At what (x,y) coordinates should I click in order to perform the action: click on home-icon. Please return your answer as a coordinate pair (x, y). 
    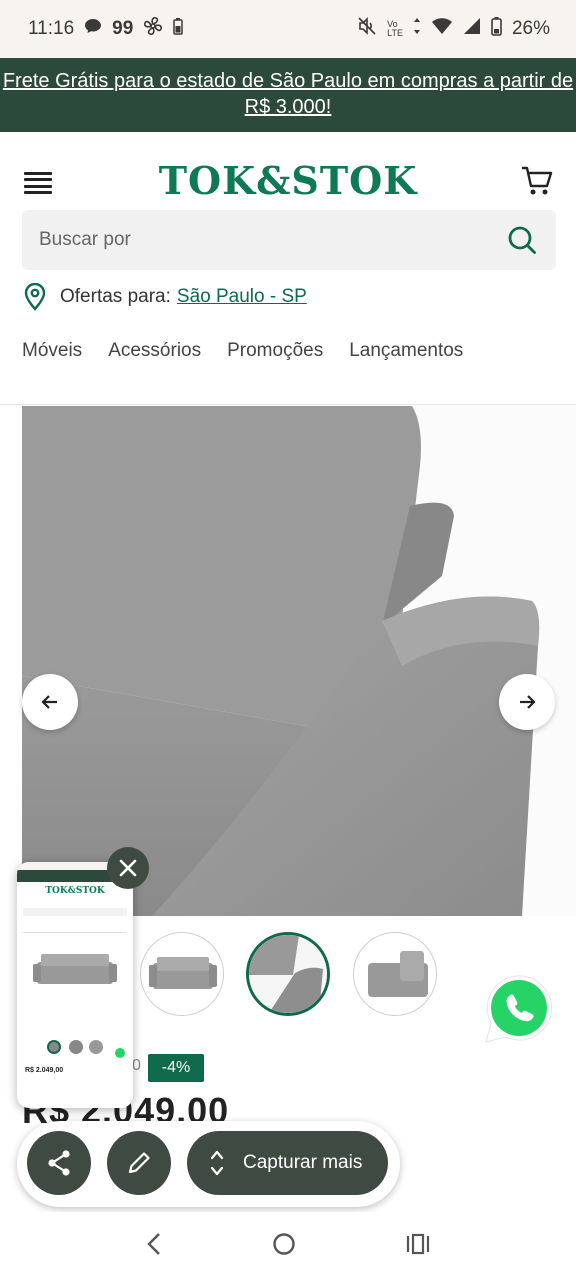
    Looking at the image, I should click on (284, 1246).